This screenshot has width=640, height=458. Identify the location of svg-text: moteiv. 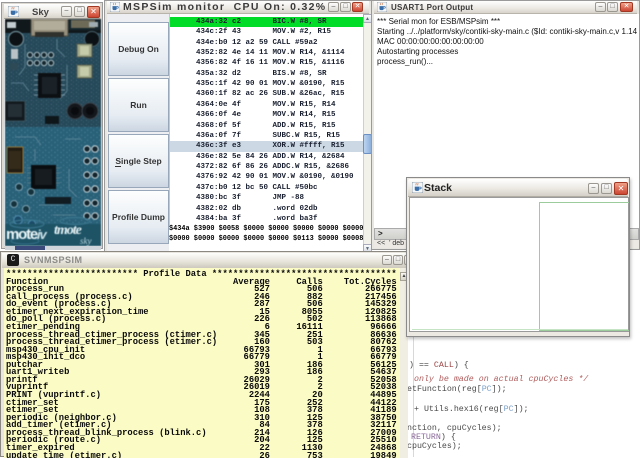
(26, 234).